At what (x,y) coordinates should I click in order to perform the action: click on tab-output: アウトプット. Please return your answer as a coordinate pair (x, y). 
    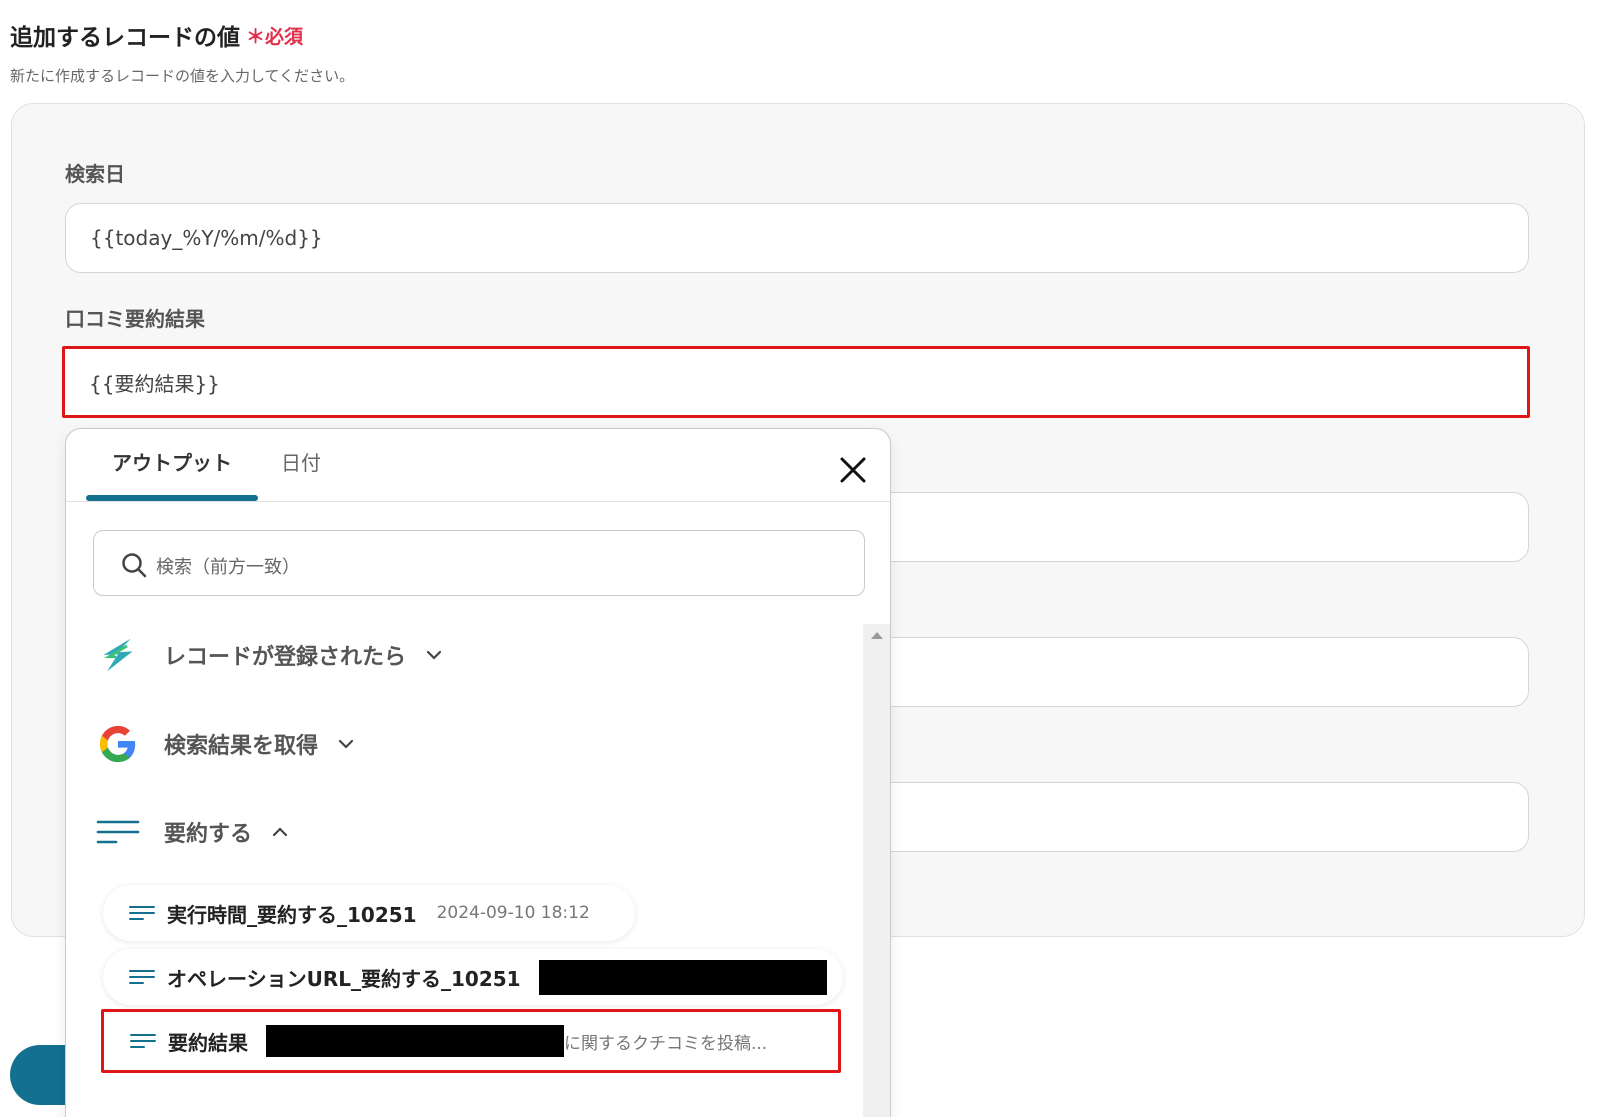
    Looking at the image, I should click on (172, 461).